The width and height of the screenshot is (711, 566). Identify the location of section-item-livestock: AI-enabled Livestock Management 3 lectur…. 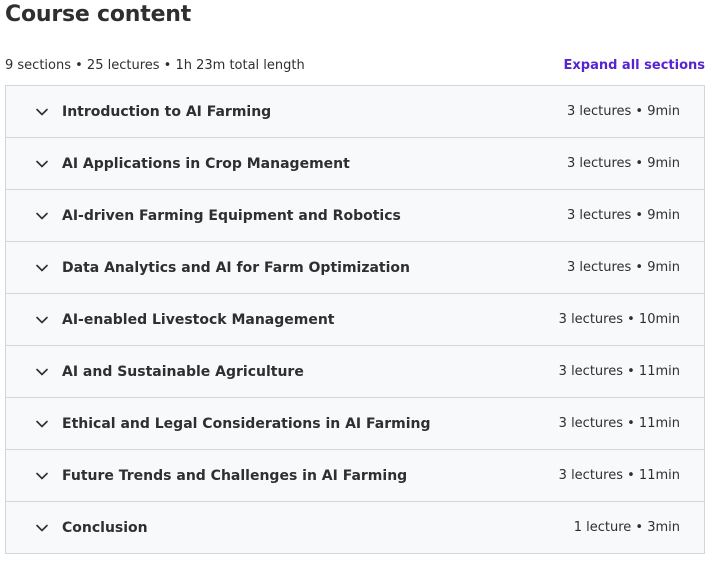
(355, 320).